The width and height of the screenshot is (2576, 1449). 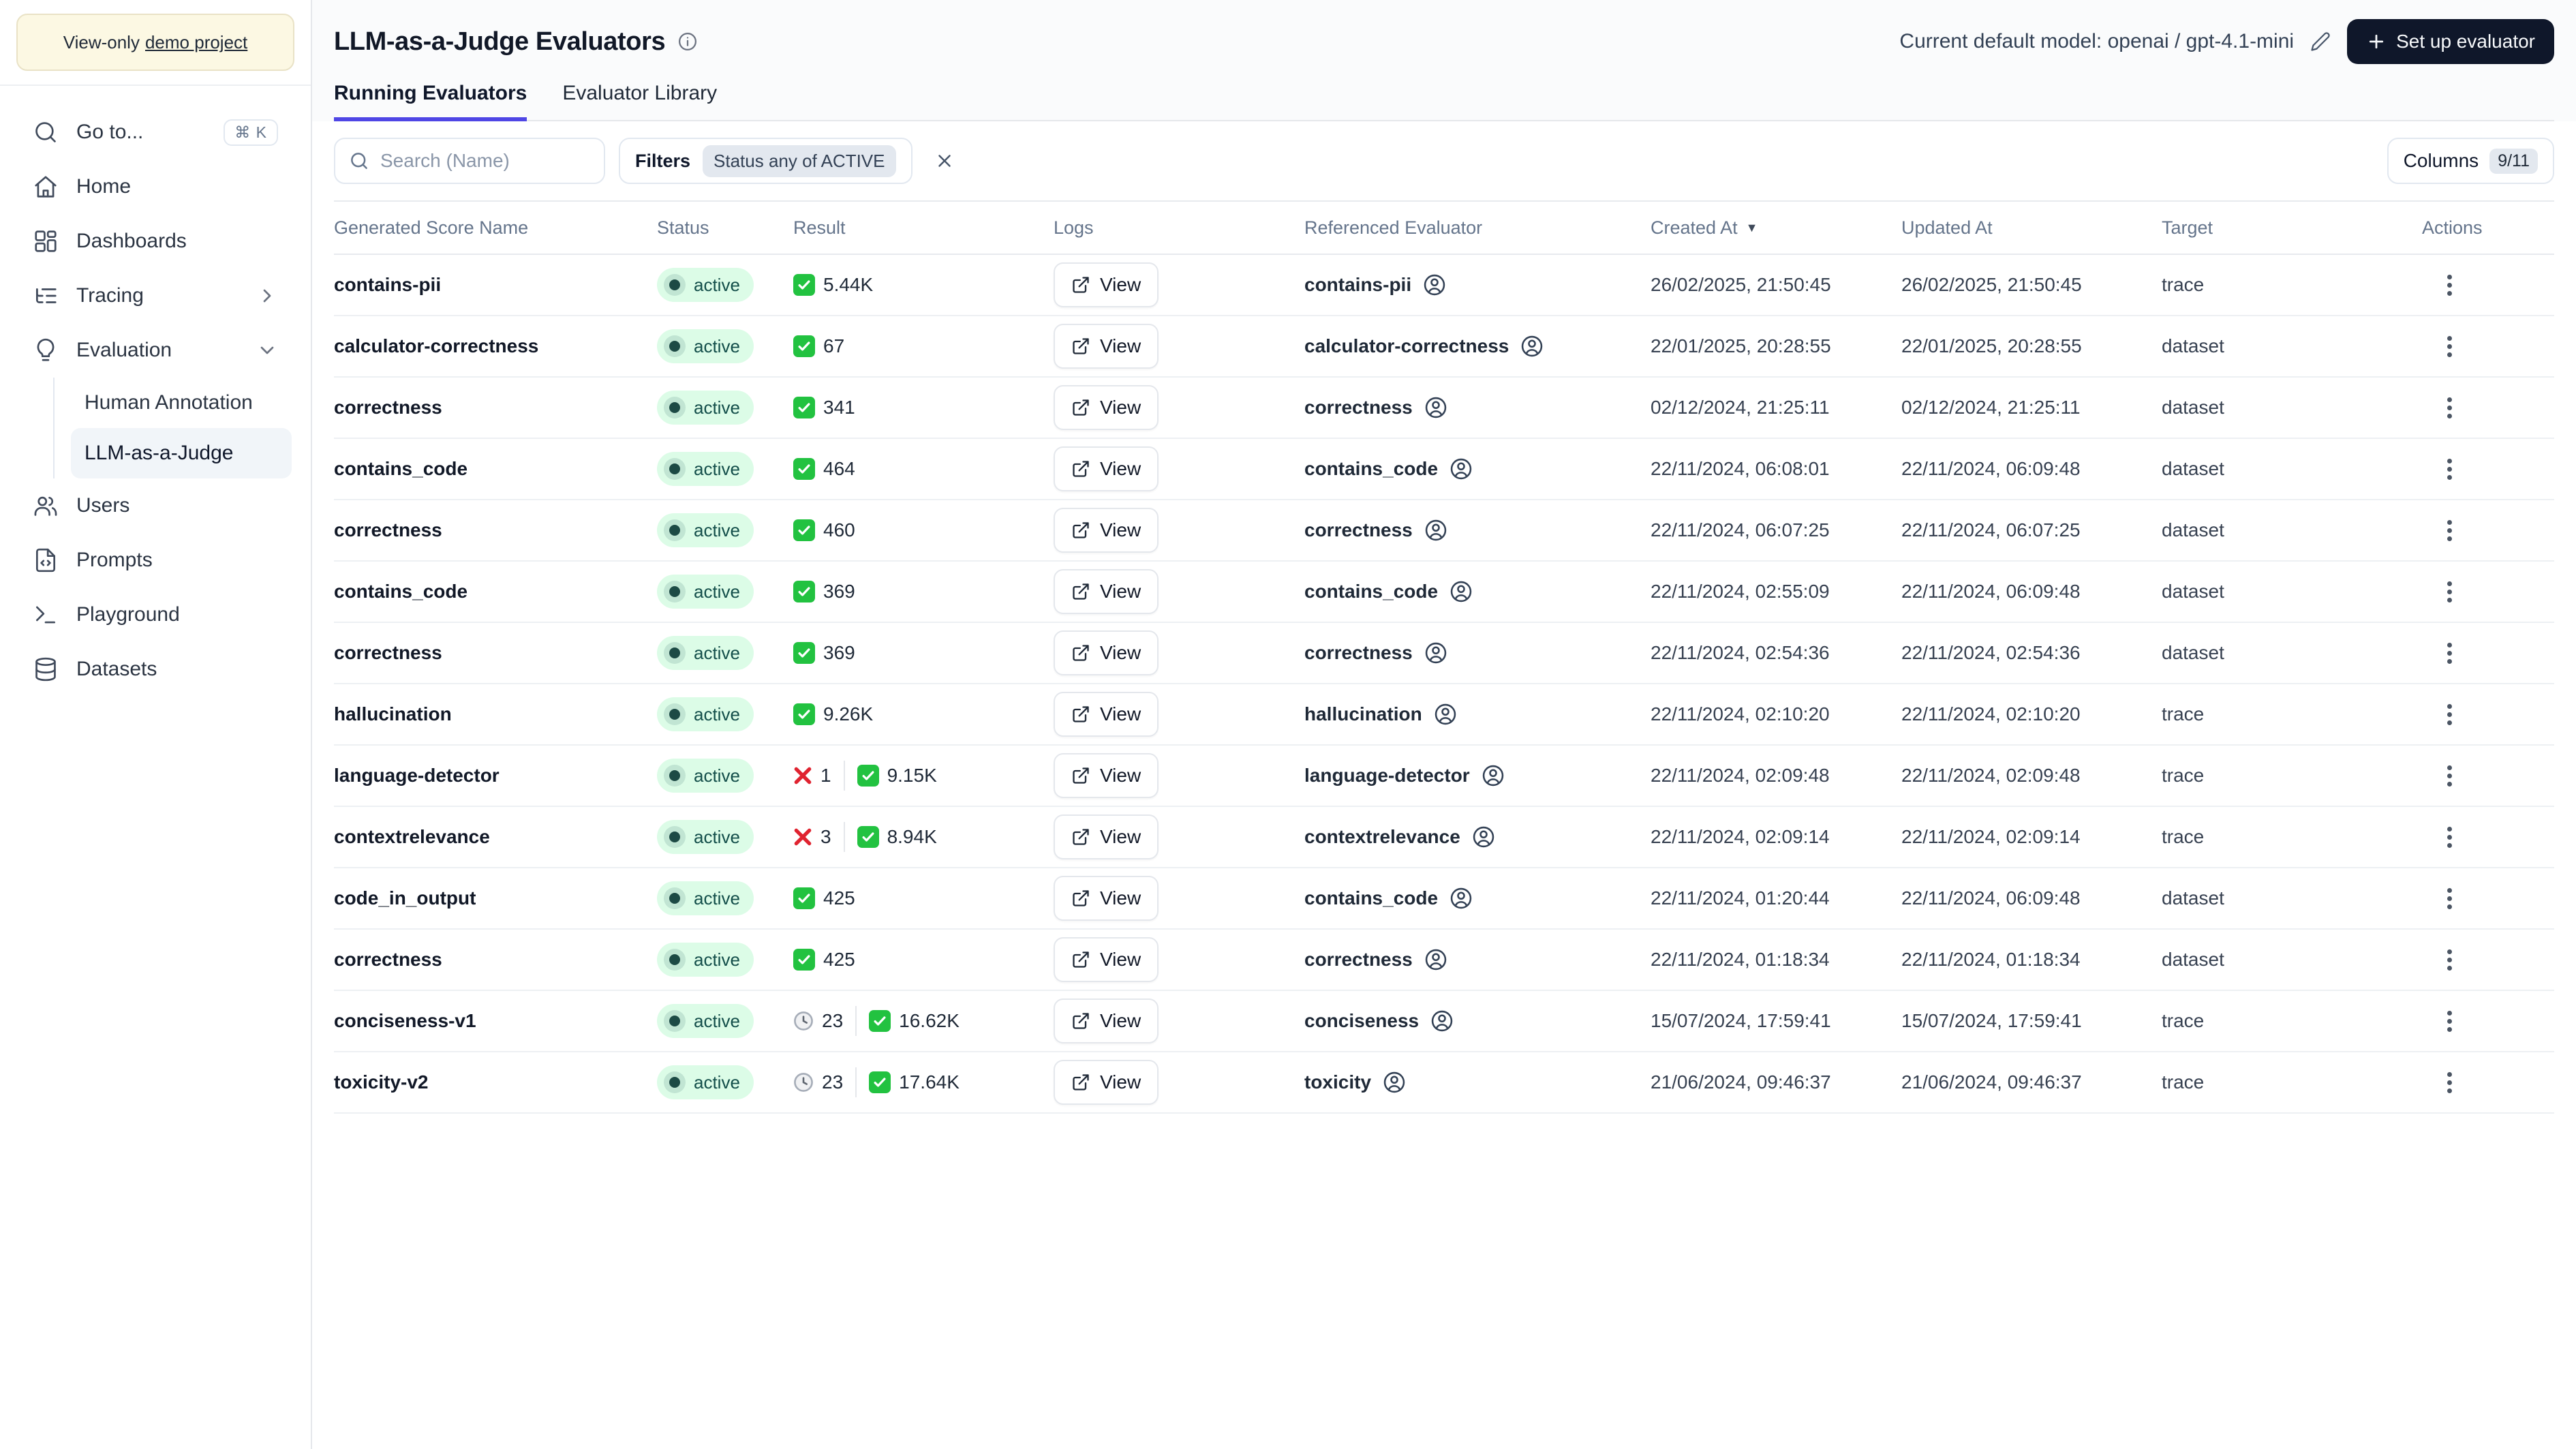 I want to click on users-icon, so click(x=46, y=506).